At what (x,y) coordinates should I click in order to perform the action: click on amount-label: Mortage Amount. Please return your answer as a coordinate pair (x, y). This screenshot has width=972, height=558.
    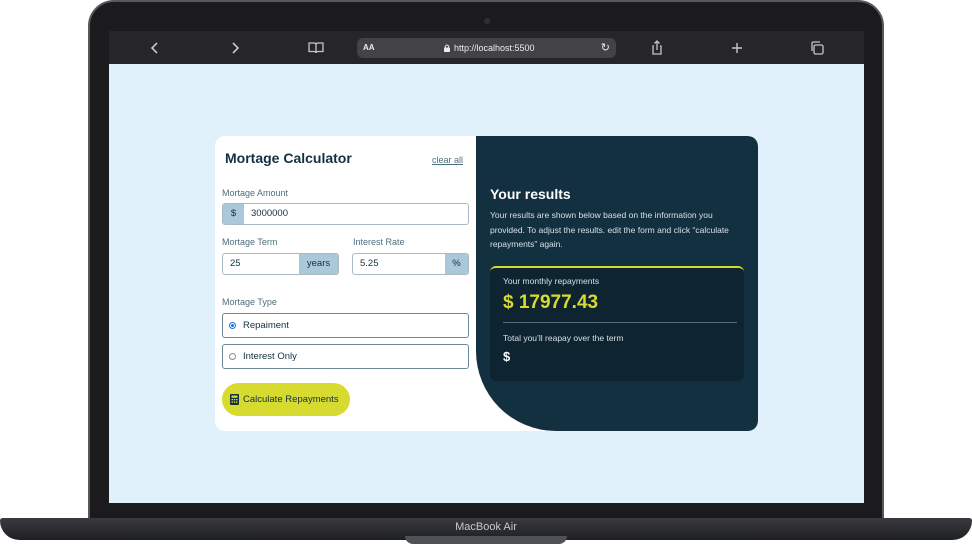
    Looking at the image, I should click on (255, 193).